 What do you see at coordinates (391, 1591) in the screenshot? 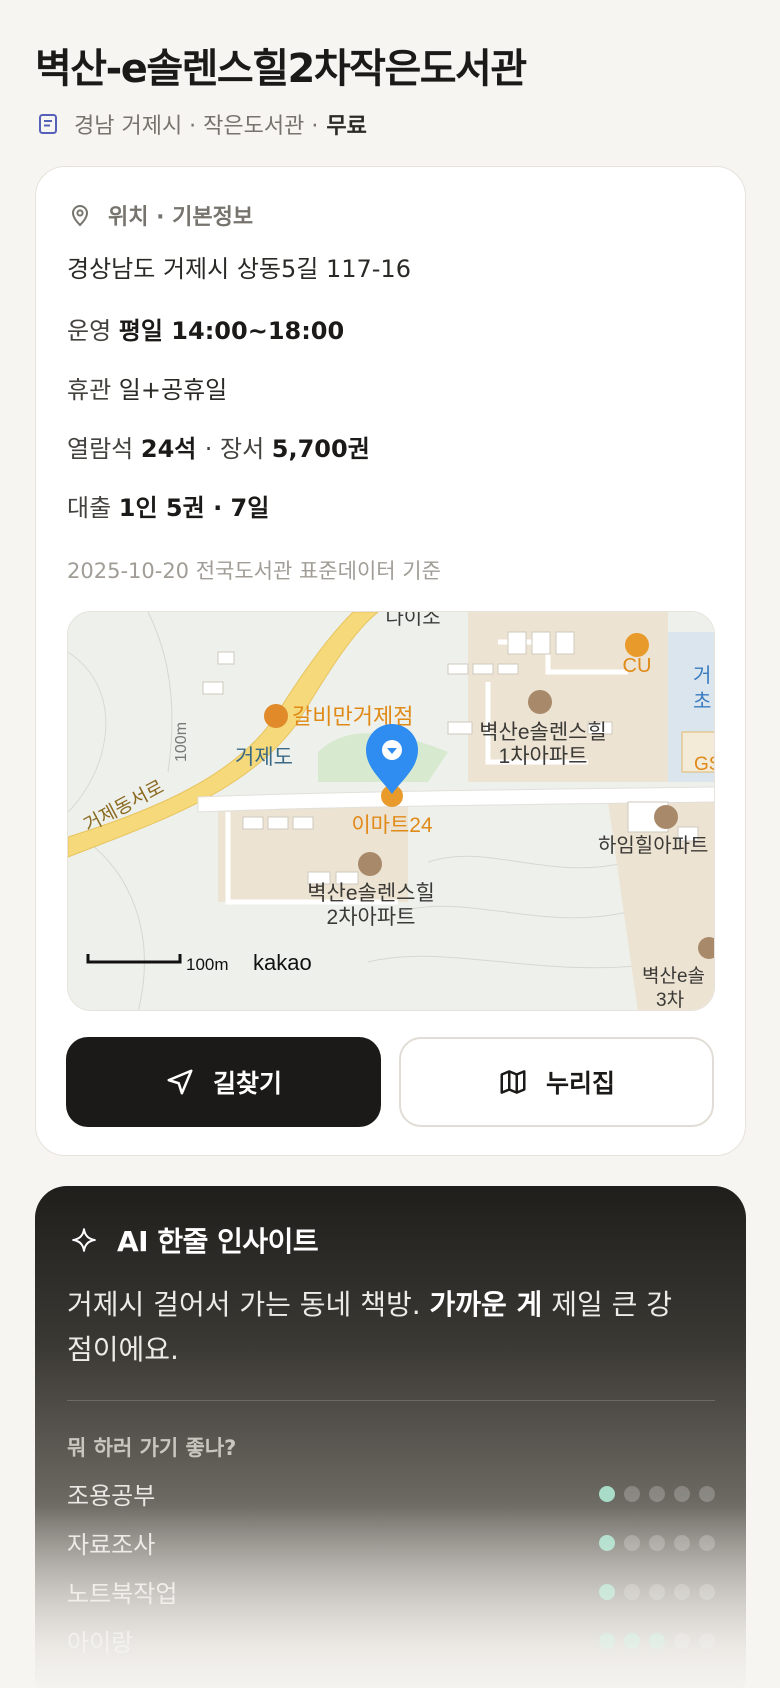
I see `activity-row: 노트북작업` at bounding box center [391, 1591].